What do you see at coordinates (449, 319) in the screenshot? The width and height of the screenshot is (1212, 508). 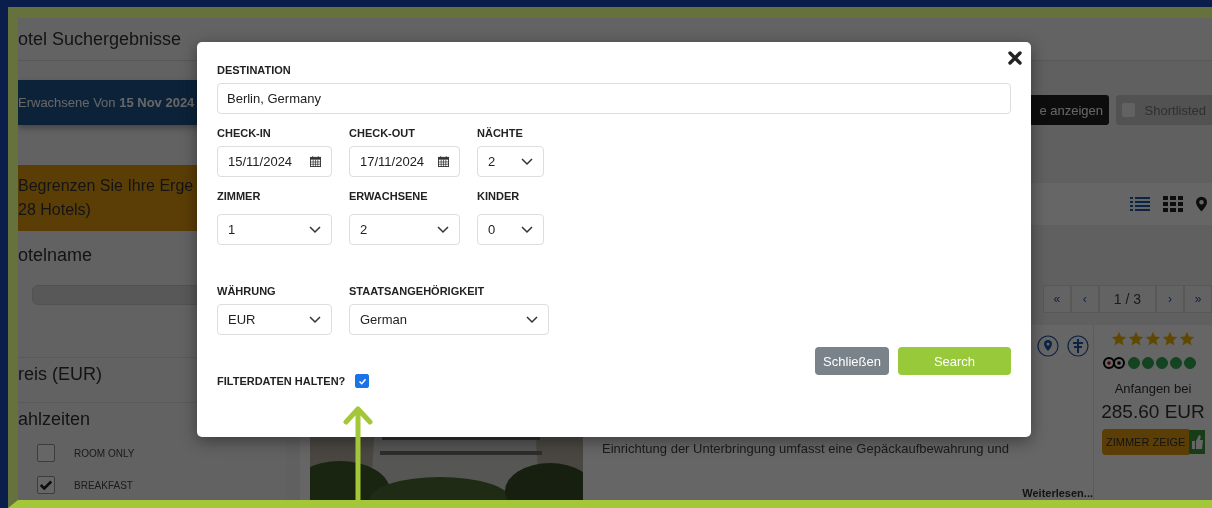 I see `select-field: German` at bounding box center [449, 319].